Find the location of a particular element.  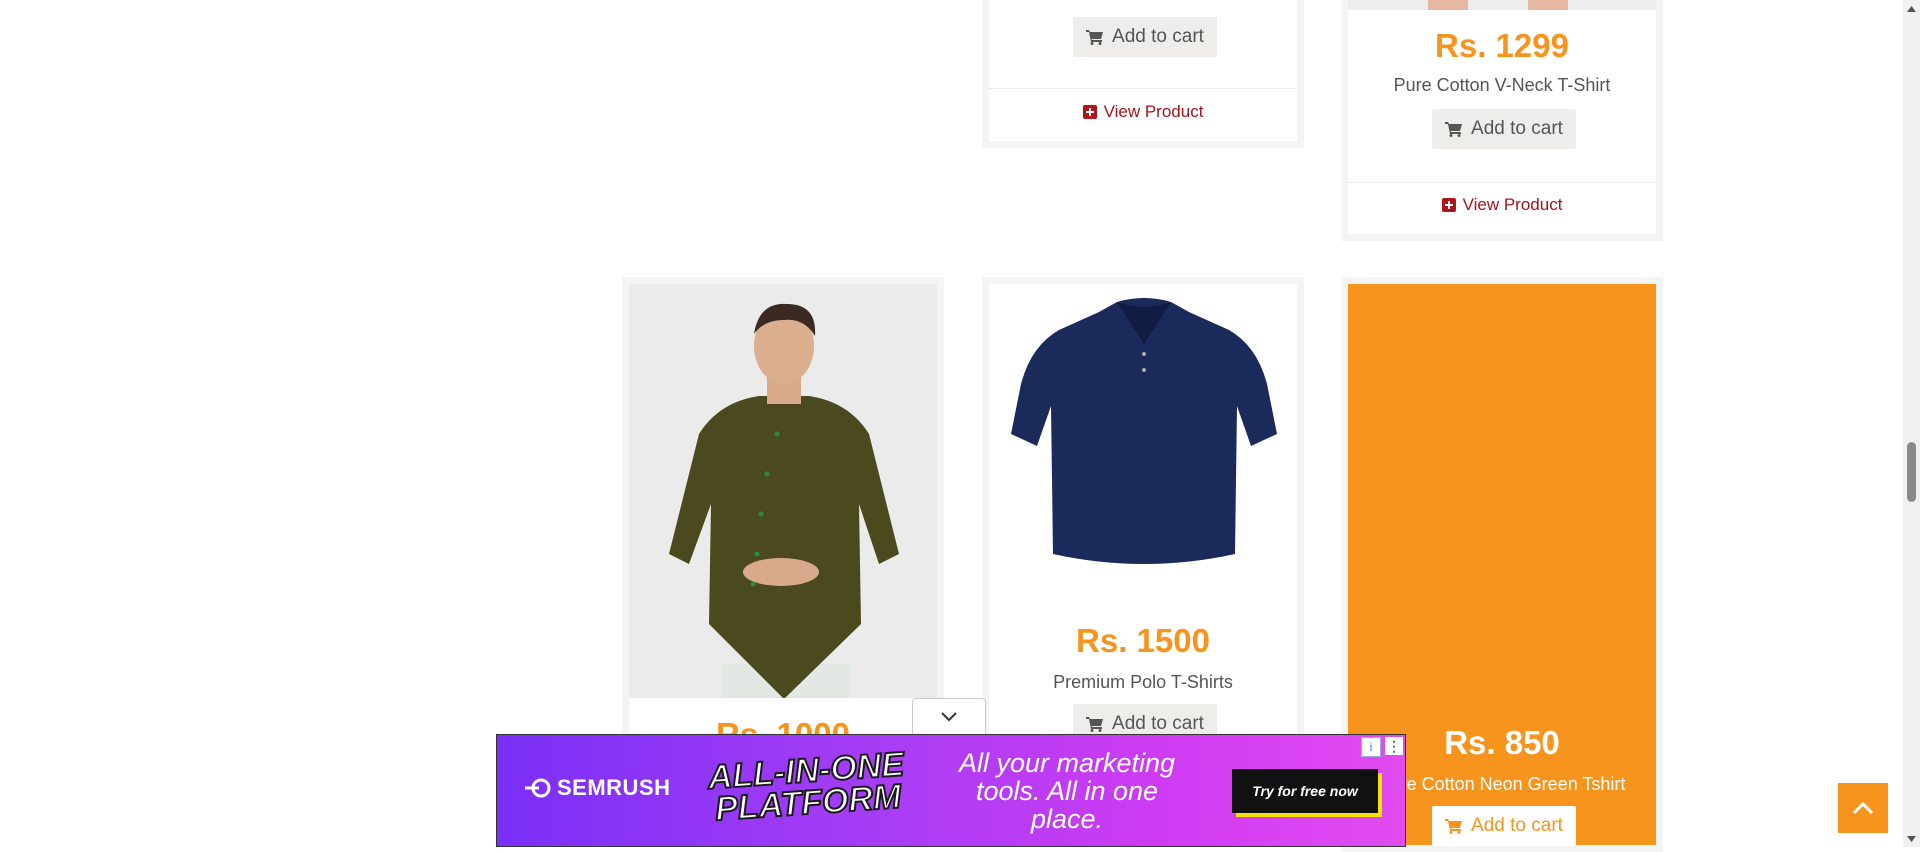

chevron-up-icon is located at coordinates (1863, 808).